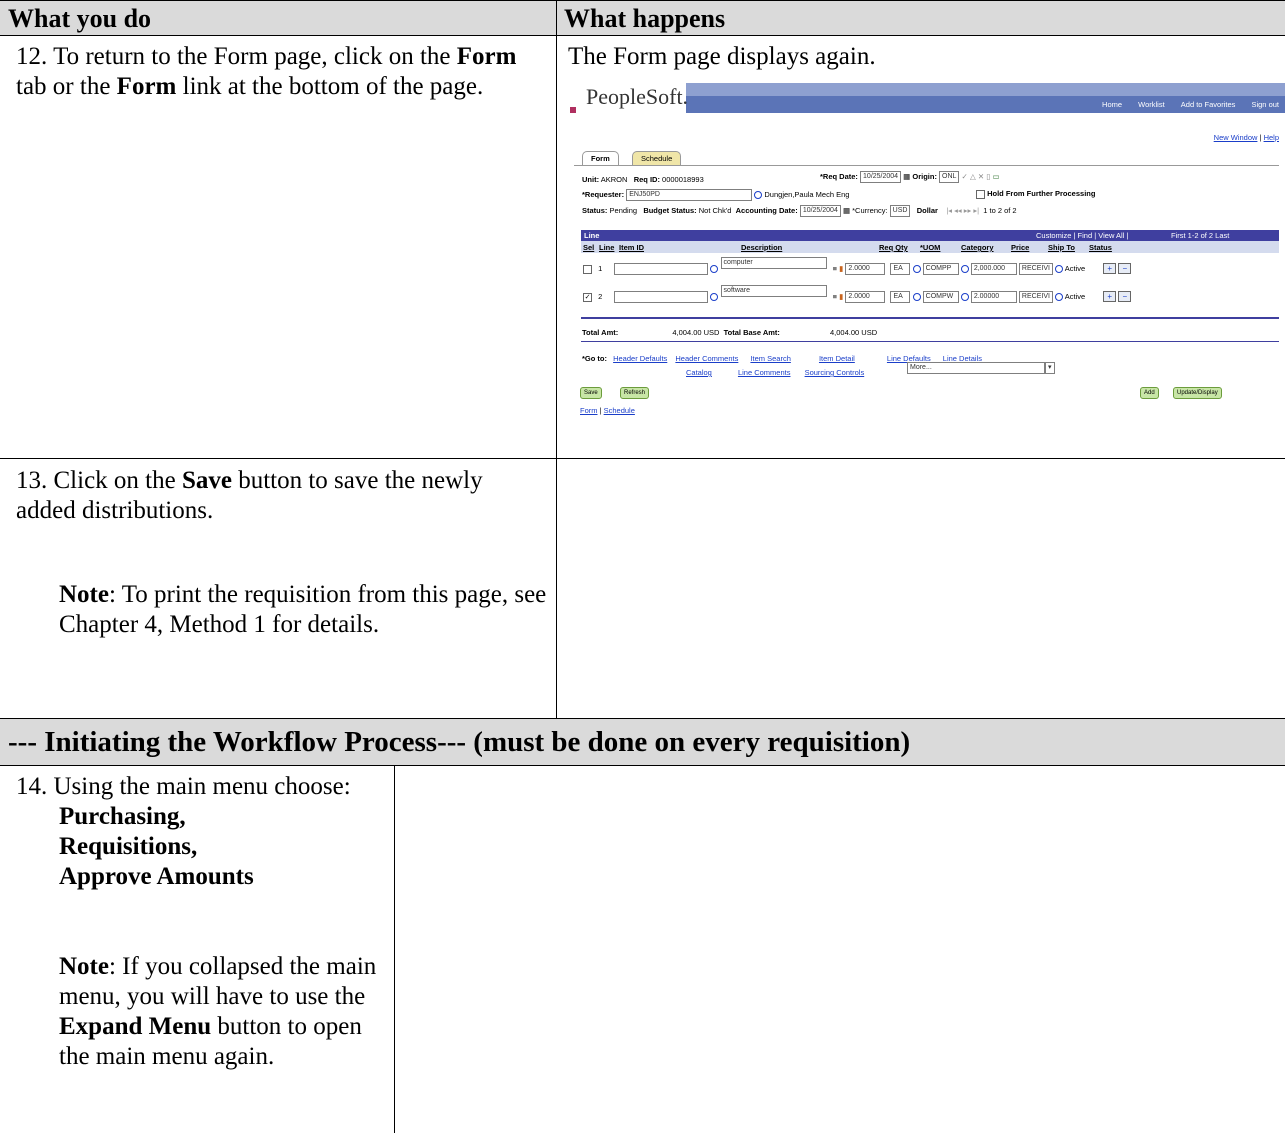 The height and width of the screenshot is (1133, 1285). What do you see at coordinates (619, 410) in the screenshot?
I see `bottom-link-schedule: Schedule` at bounding box center [619, 410].